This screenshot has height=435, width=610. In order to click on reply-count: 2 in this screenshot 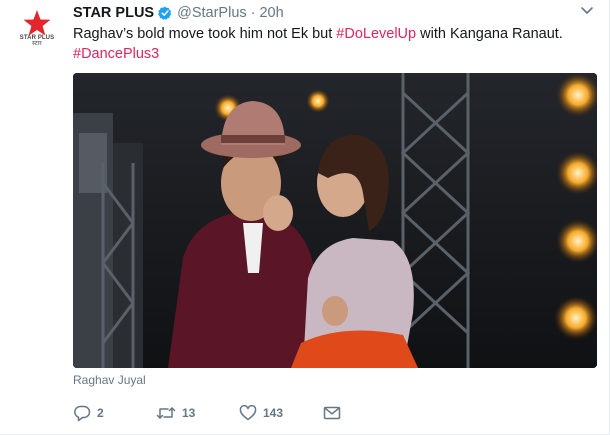, I will do `click(100, 413)`.